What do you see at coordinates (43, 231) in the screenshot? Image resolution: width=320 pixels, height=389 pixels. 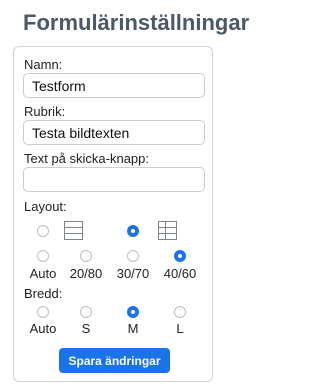 I see `layout-preview-stacked-radio` at bounding box center [43, 231].